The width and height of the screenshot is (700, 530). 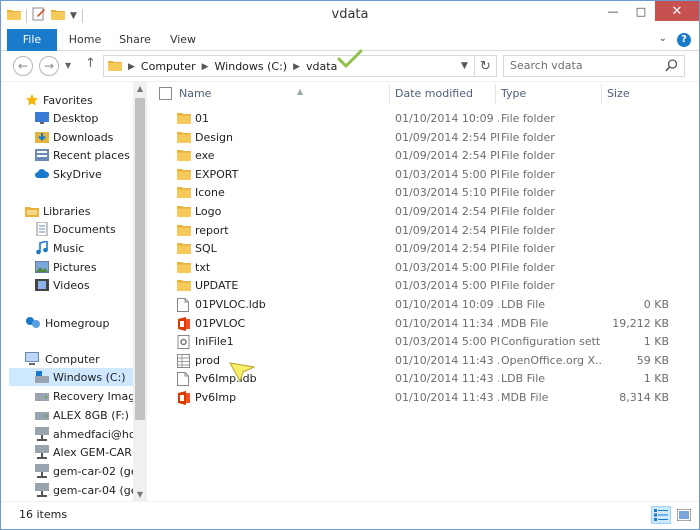 What do you see at coordinates (89, 434) in the screenshot?
I see `nav-network-drive: ahmedfaci@hotr` at bounding box center [89, 434].